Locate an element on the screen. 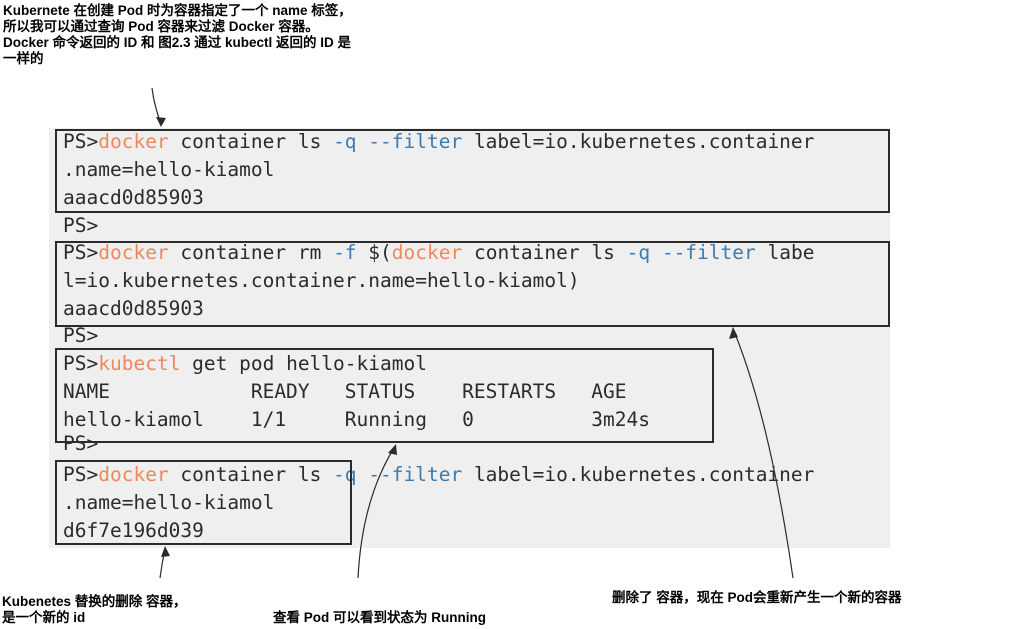  bottom-right-annotation: 删除了 容器，现在 Pod会重新产生一个新的容器 is located at coordinates (757, 597).